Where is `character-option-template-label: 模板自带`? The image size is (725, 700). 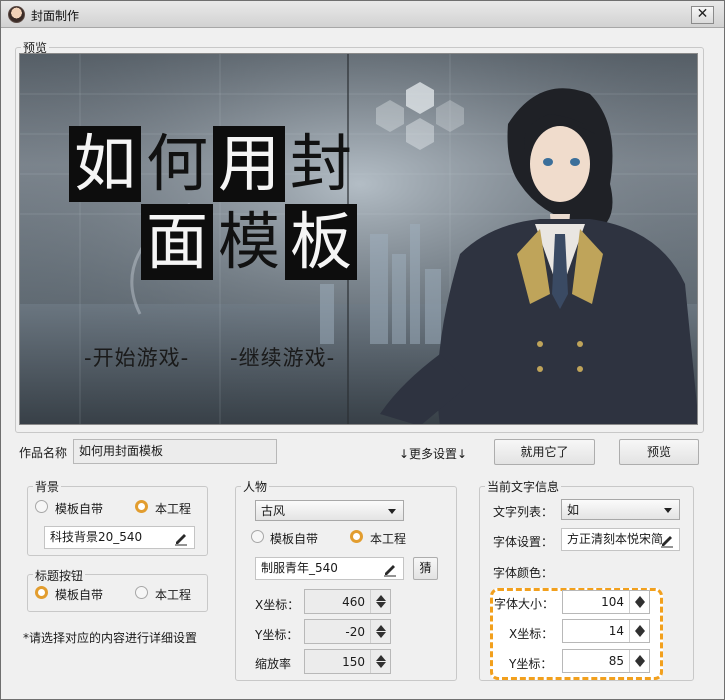
character-option-template-label: 模板自带 is located at coordinates (294, 538).